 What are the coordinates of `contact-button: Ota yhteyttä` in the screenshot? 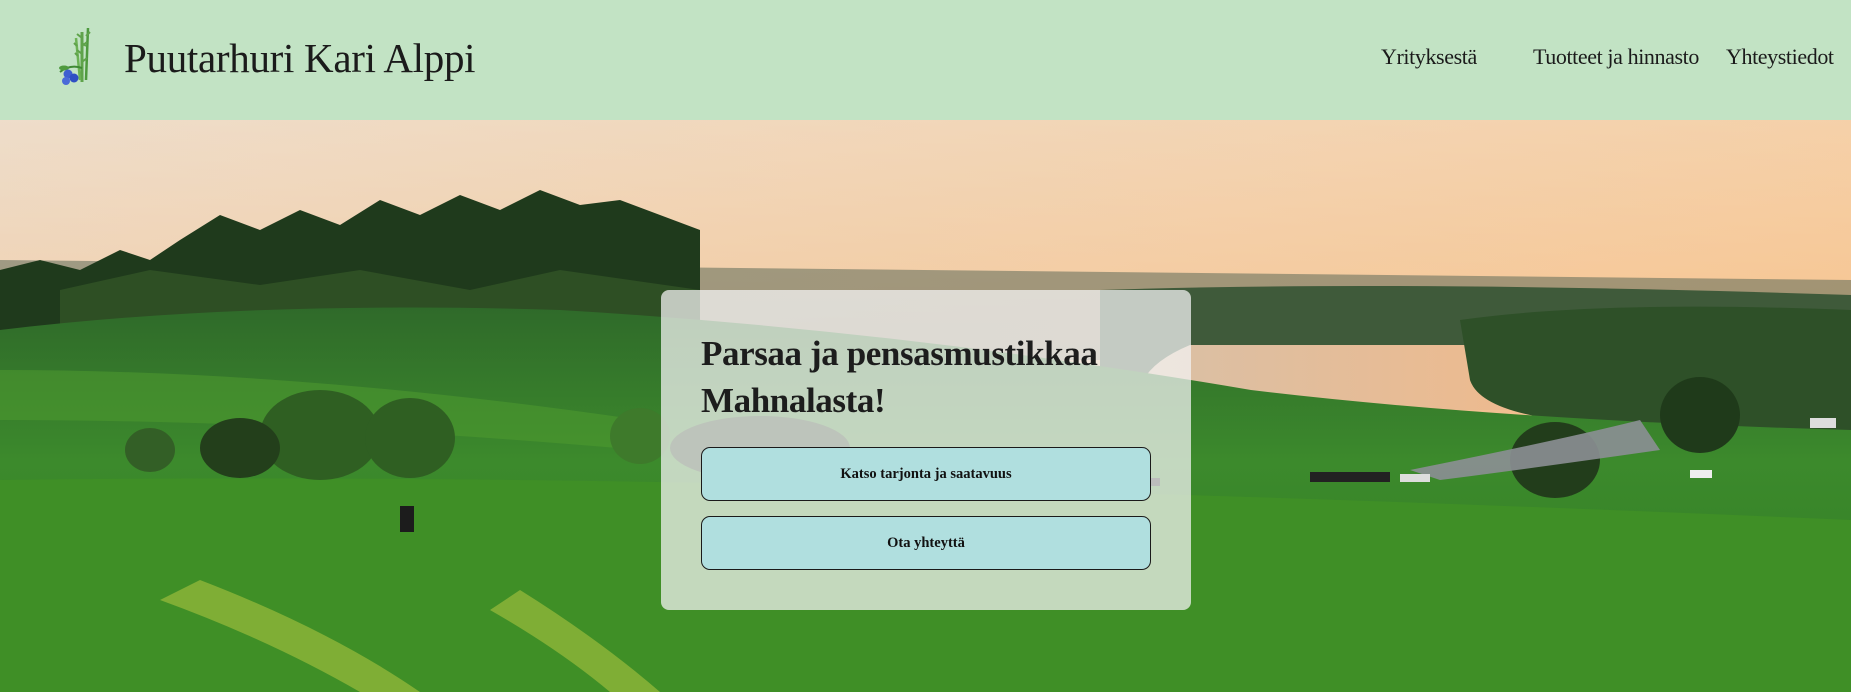 It's located at (926, 543).